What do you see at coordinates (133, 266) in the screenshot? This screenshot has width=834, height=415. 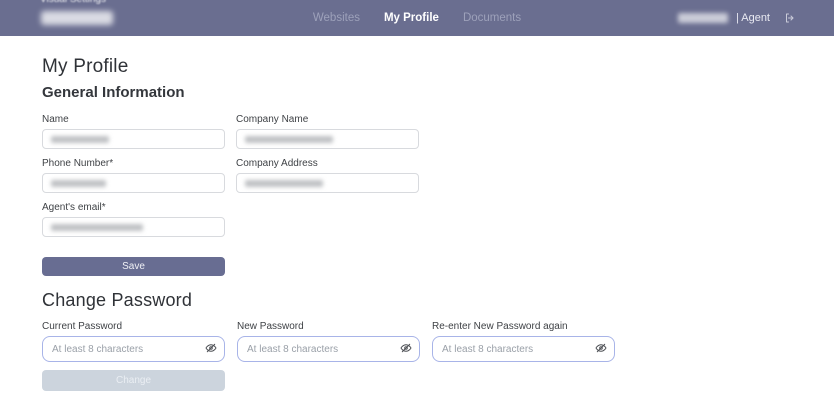 I see `save-button: Save` at bounding box center [133, 266].